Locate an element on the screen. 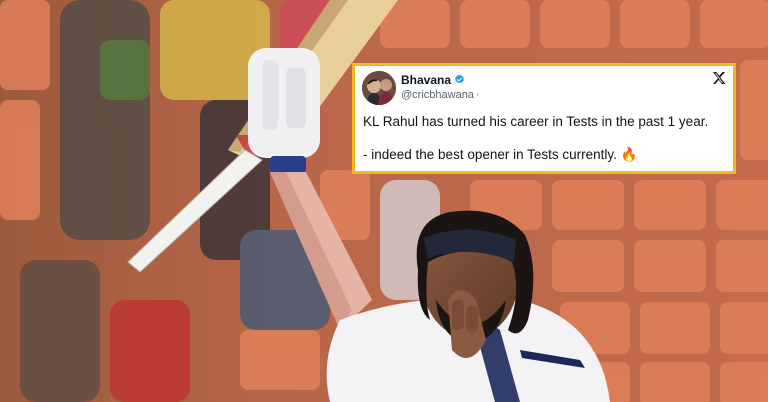  handle-text: @cricbhawana is located at coordinates (437, 95).